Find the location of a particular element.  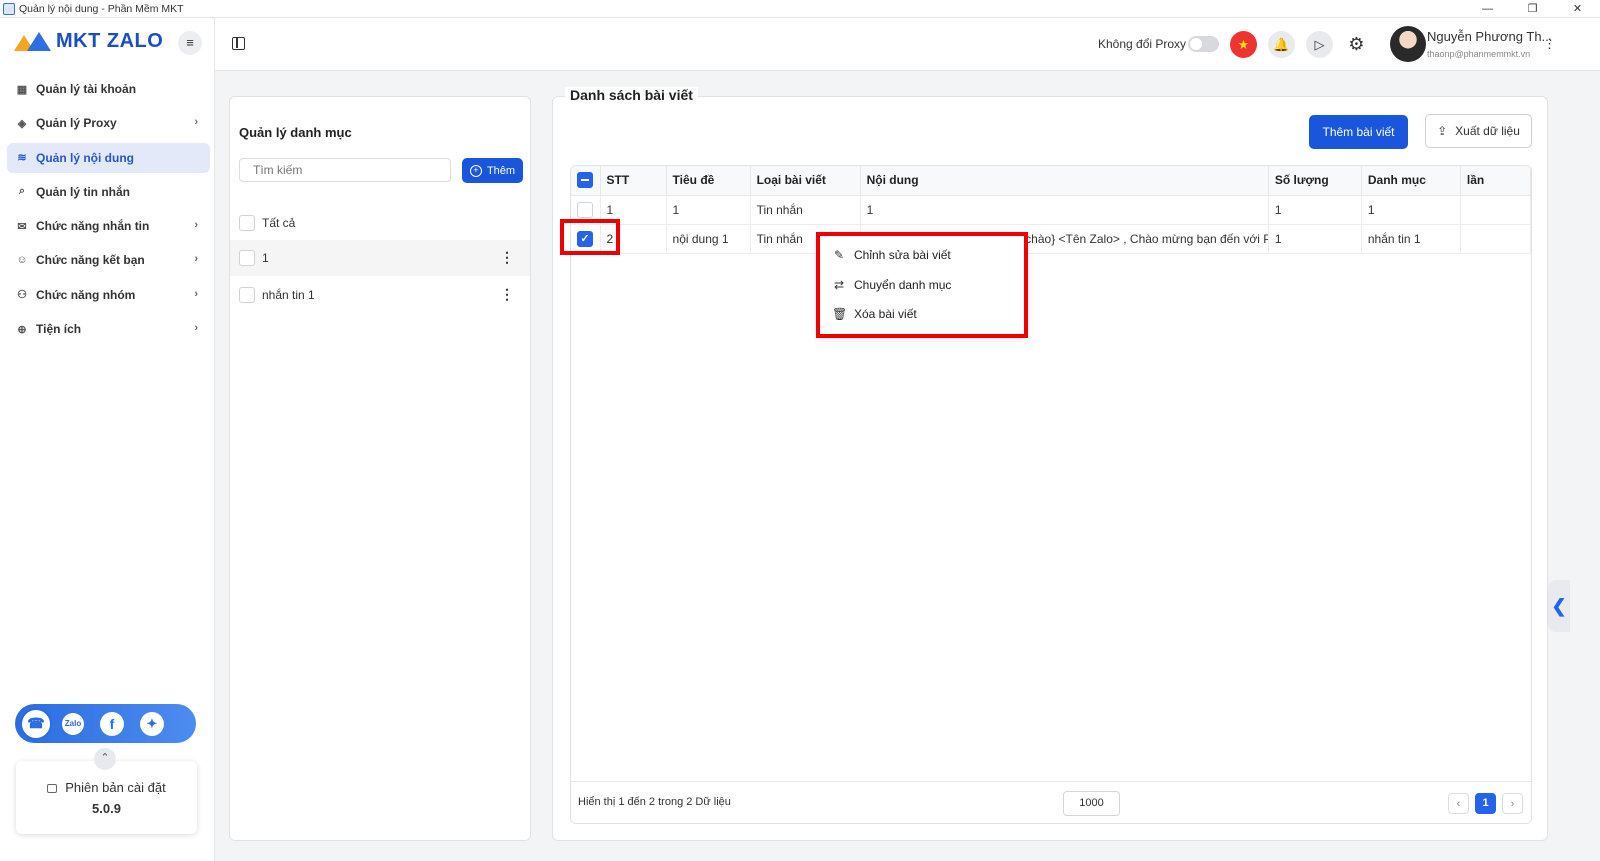

proxy-label: Không đổi Proxy is located at coordinates (1142, 44).